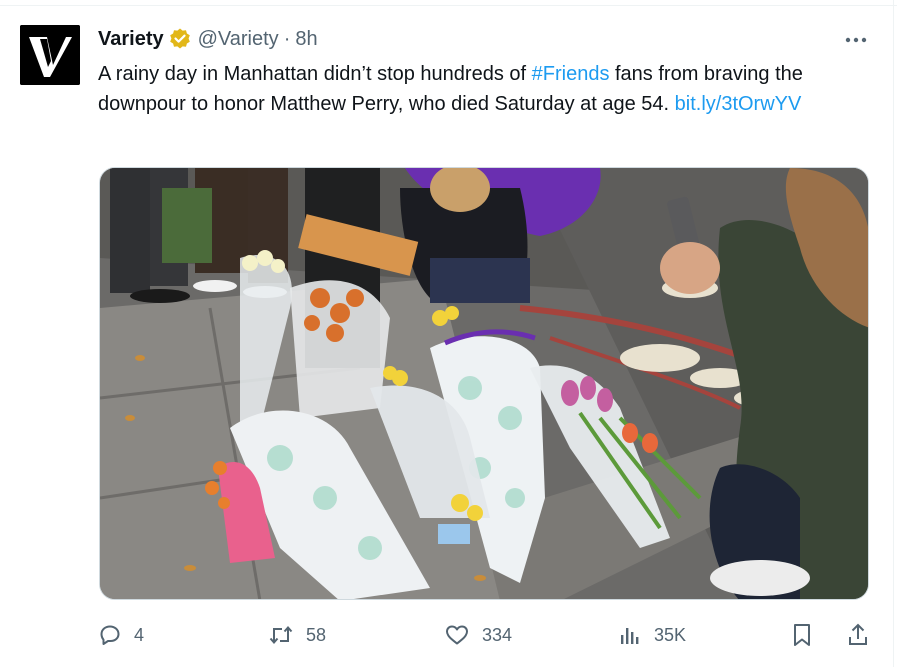 The image size is (897, 667). What do you see at coordinates (297, 635) in the screenshot?
I see `retweet-button: 58` at bounding box center [297, 635].